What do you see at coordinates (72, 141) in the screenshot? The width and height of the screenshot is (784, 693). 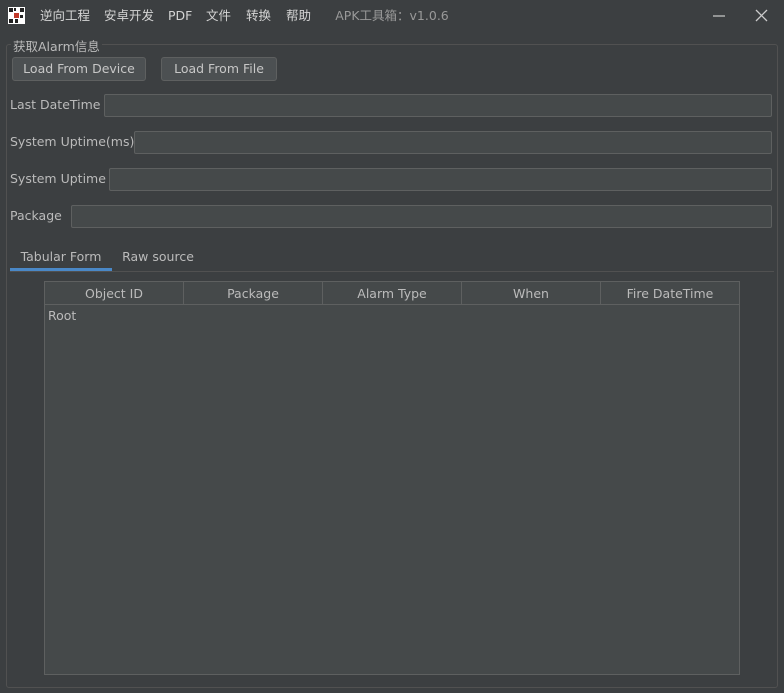 I see `system-uptime-ms-label: System Uptime(ms)` at bounding box center [72, 141].